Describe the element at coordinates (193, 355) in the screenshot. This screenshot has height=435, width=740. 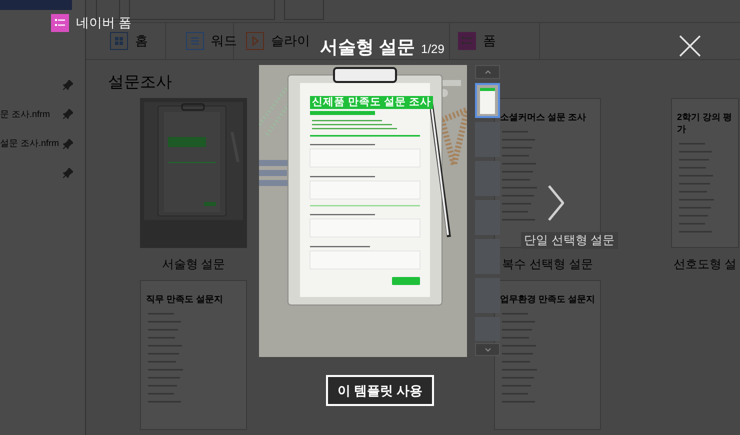
I see `template-card: 직무 만족도 설문지` at that location.